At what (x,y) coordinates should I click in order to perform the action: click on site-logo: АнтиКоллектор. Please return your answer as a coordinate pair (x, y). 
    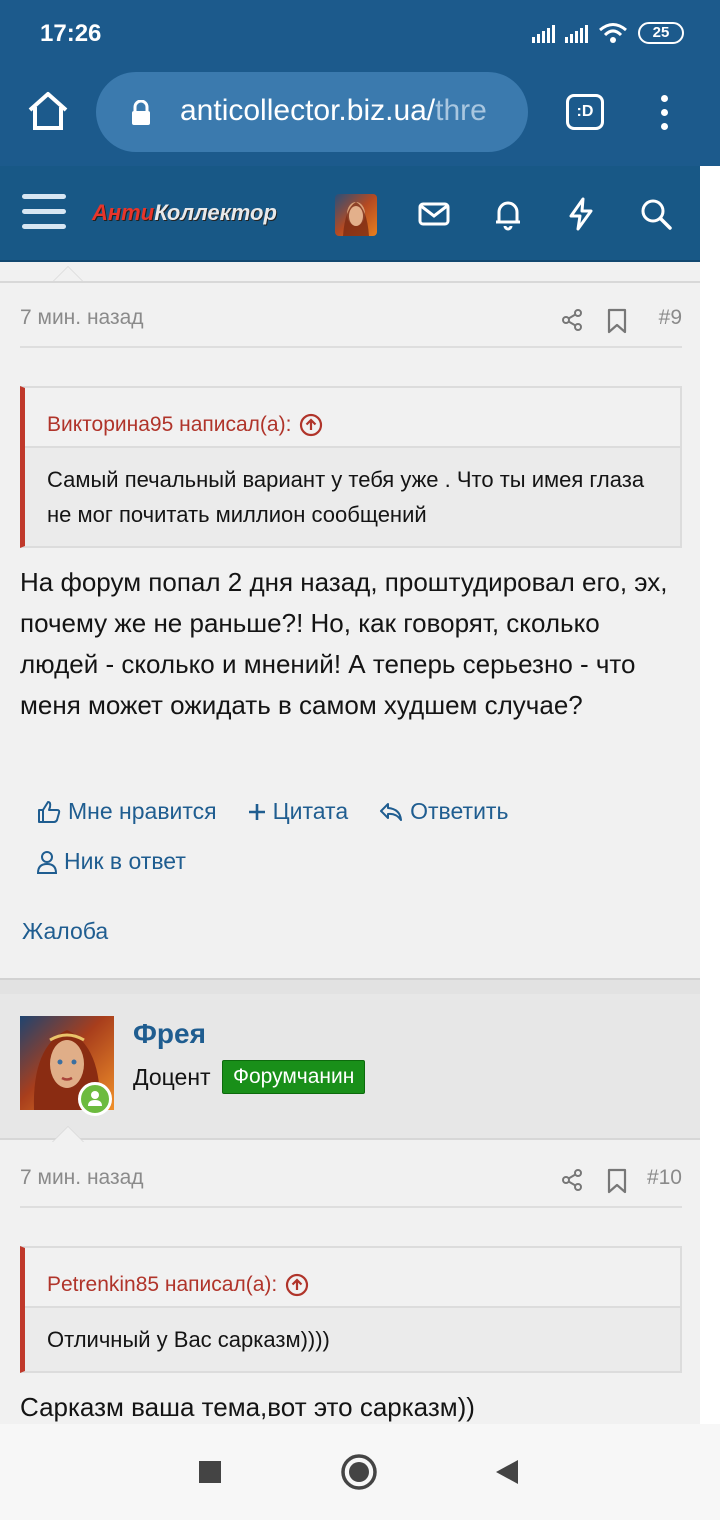
    Looking at the image, I should click on (184, 213).